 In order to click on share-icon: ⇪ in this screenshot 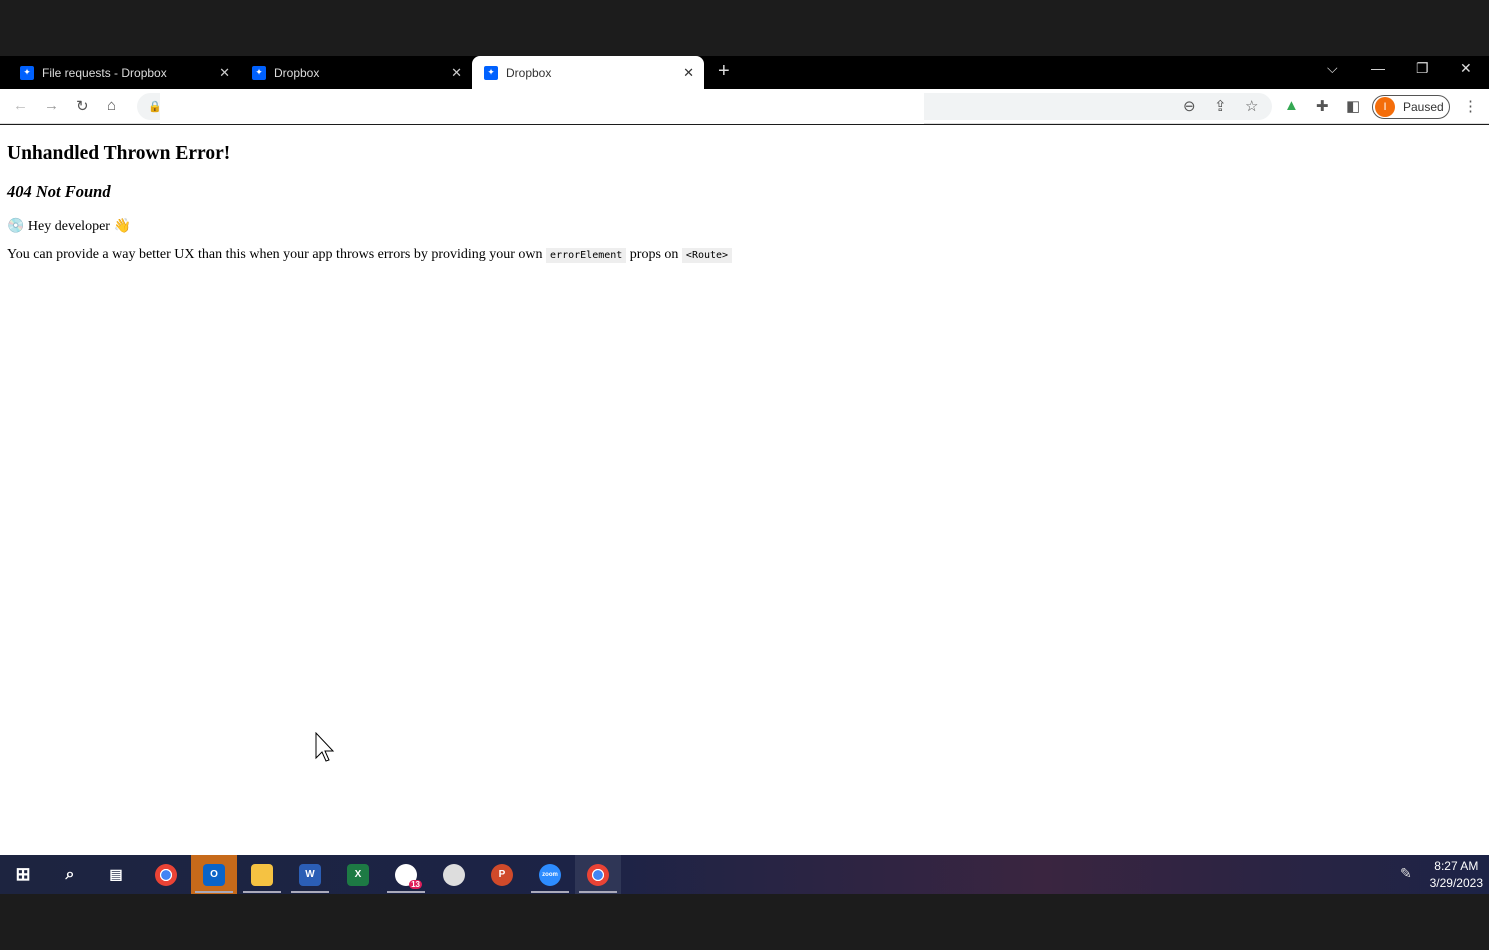, I will do `click(1220, 106)`.